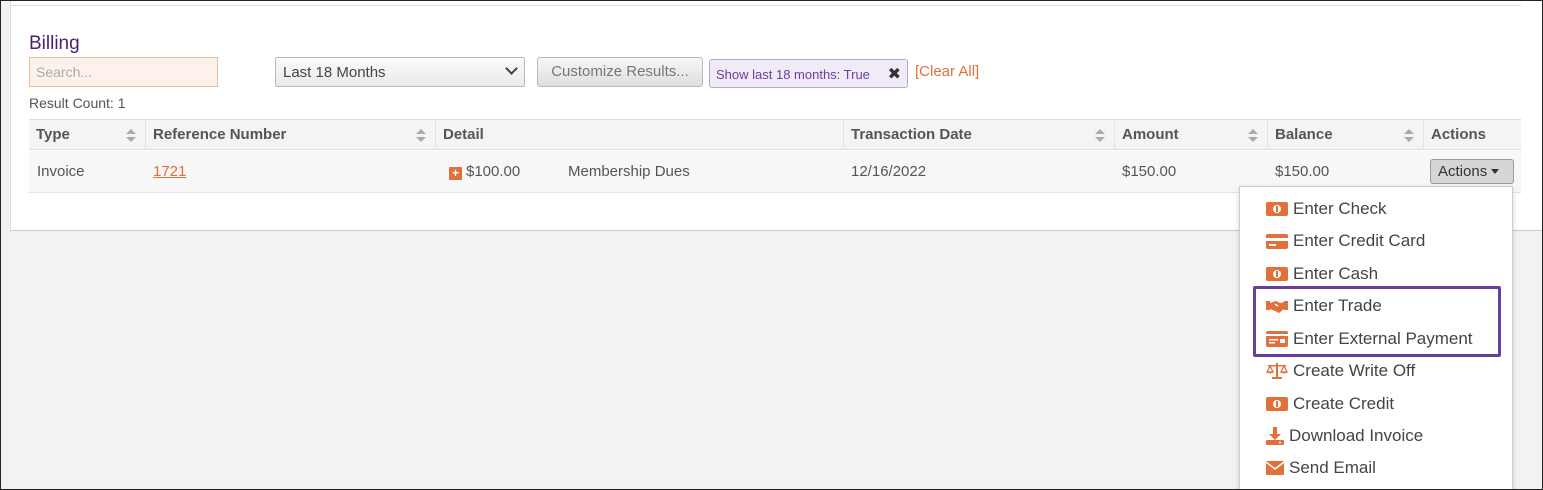  I want to click on column-header-label: Transaction Date, so click(911, 134).